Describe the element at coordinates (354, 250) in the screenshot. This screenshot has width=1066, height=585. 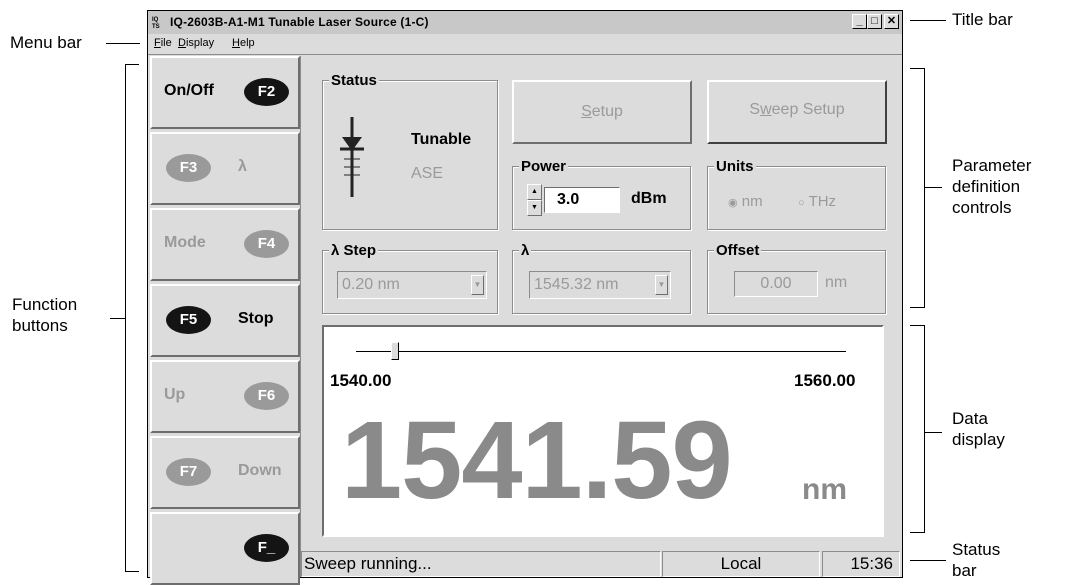
I see `lambda-step-group-title: λ Step` at that location.